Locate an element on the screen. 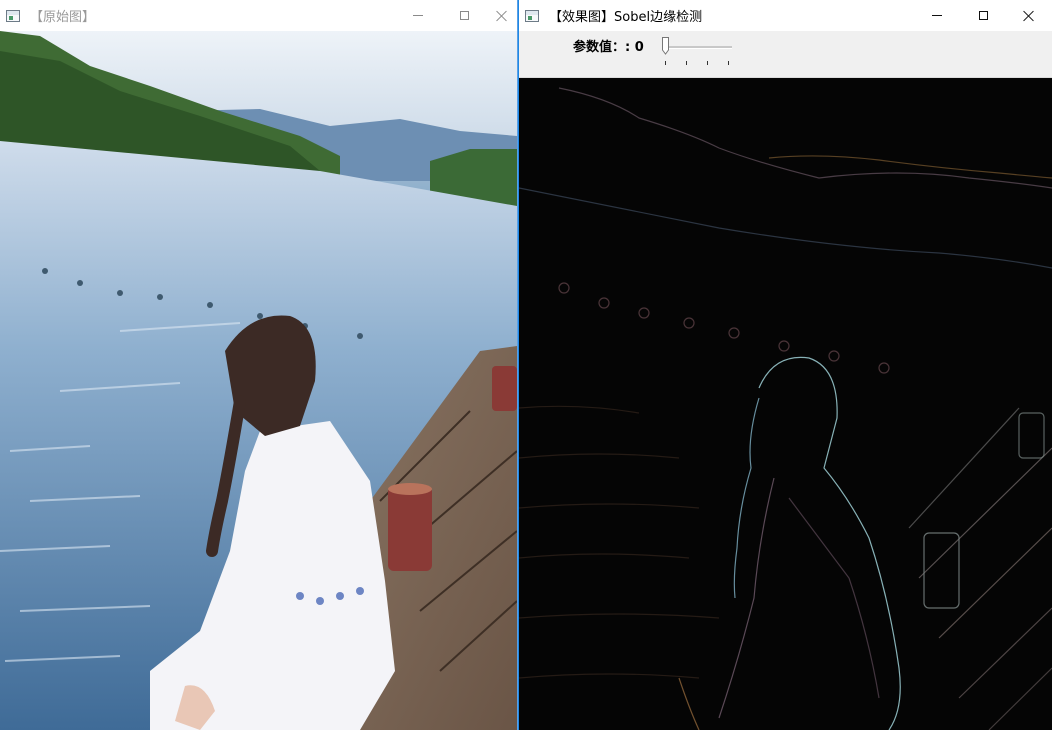 Image resolution: width=1052 pixels, height=730 pixels. trackbar-label: 参数值：: 0 is located at coordinates (608, 47).